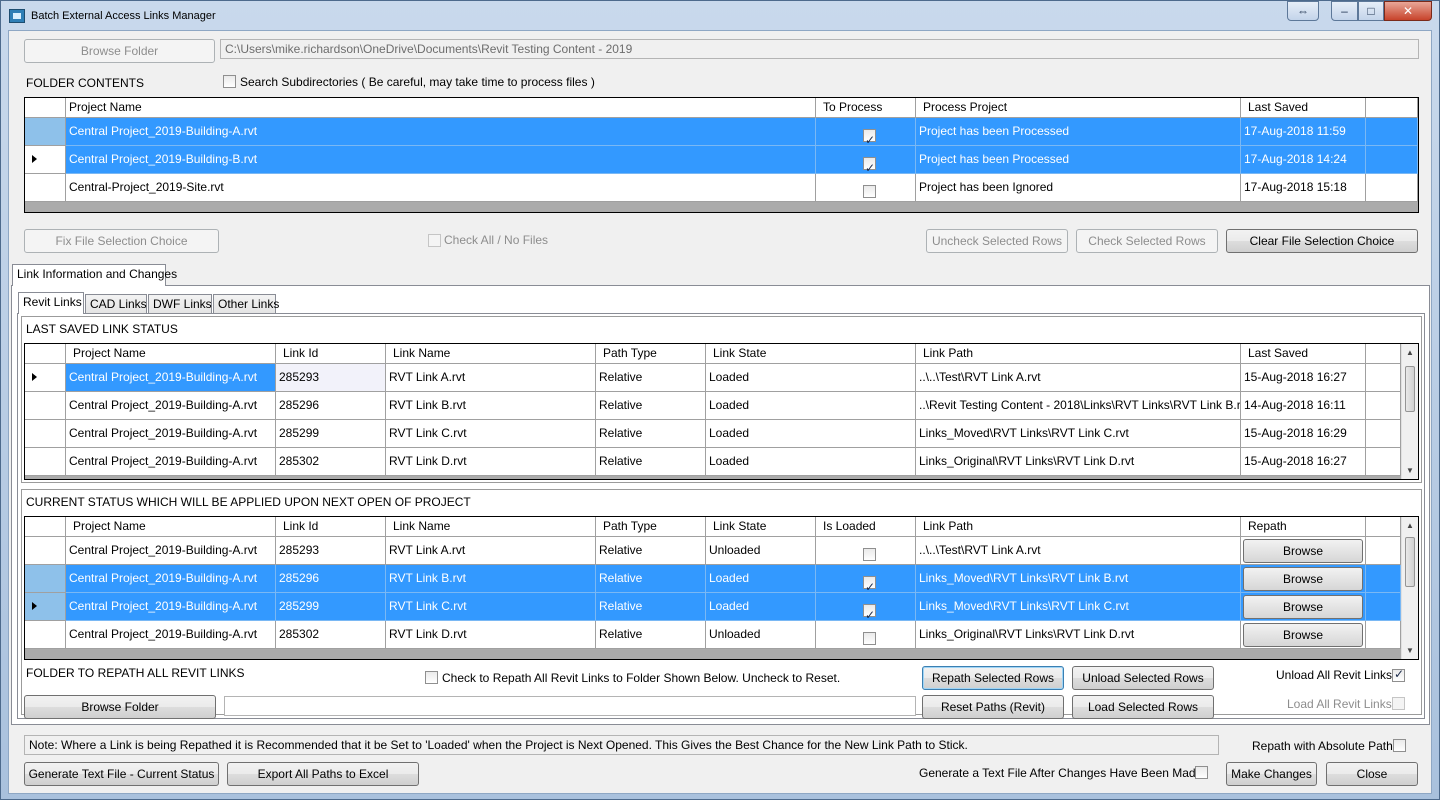  I want to click on browse-folder-button: Browse Folder, so click(119, 51).